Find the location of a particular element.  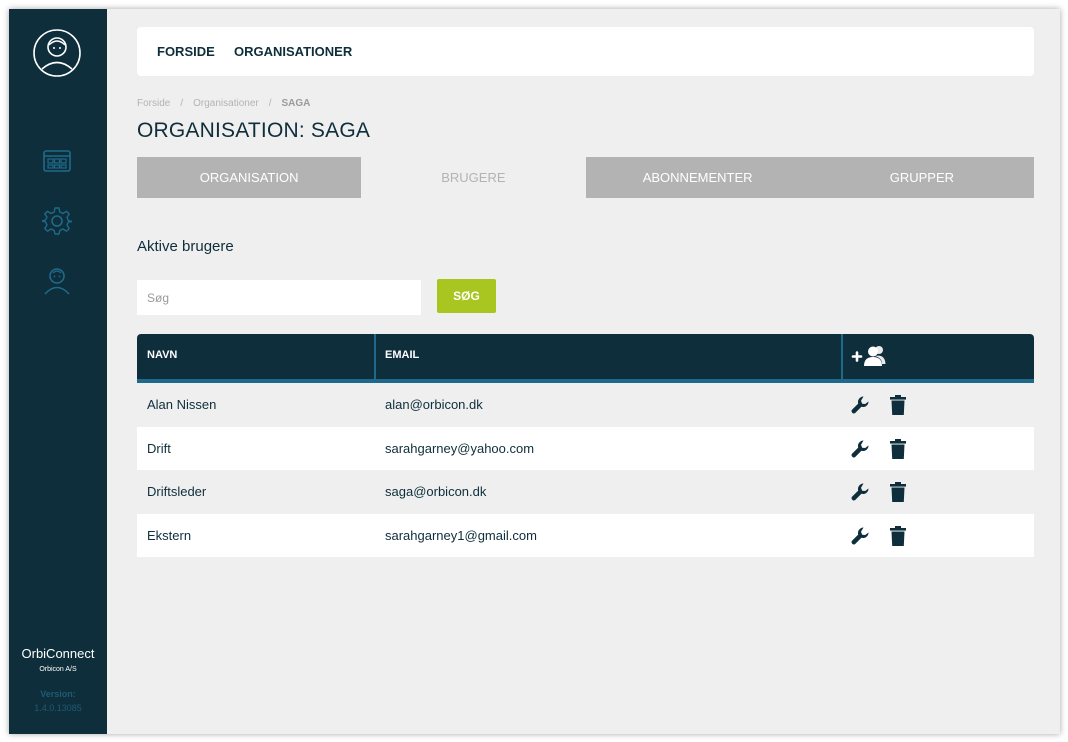

table-row: Alan Nissen alan@orbicon.dk is located at coordinates (585, 405).